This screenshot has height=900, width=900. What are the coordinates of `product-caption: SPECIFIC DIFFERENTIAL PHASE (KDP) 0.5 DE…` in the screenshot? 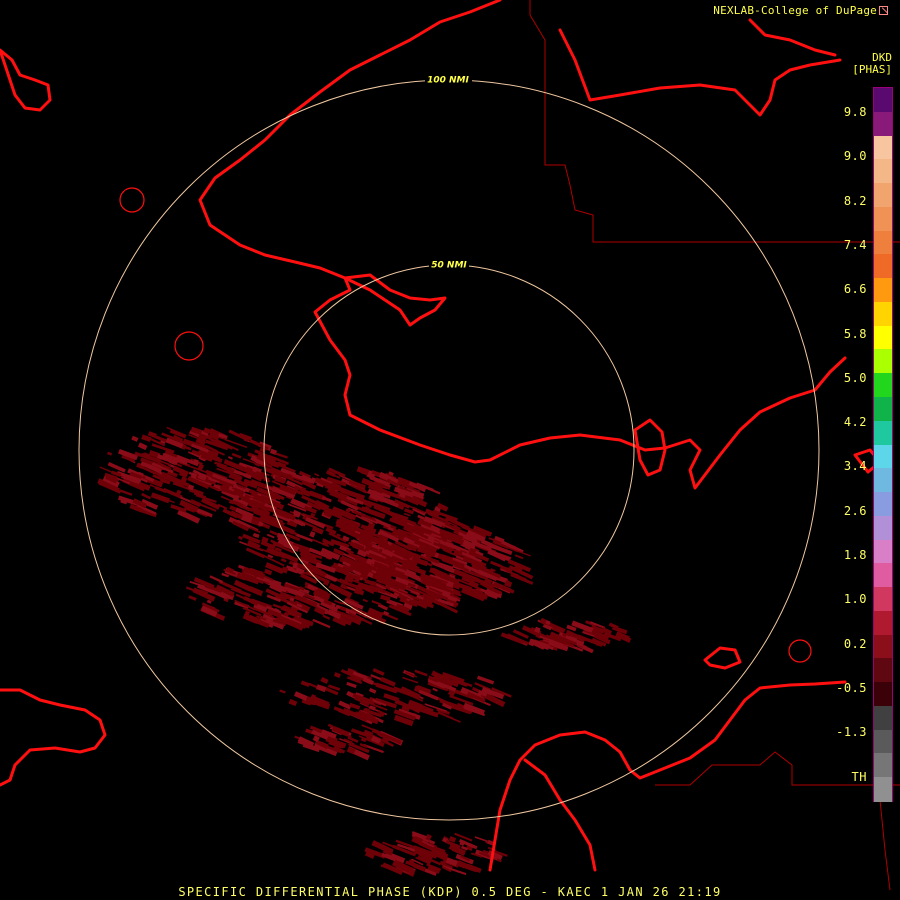 It's located at (450, 892).